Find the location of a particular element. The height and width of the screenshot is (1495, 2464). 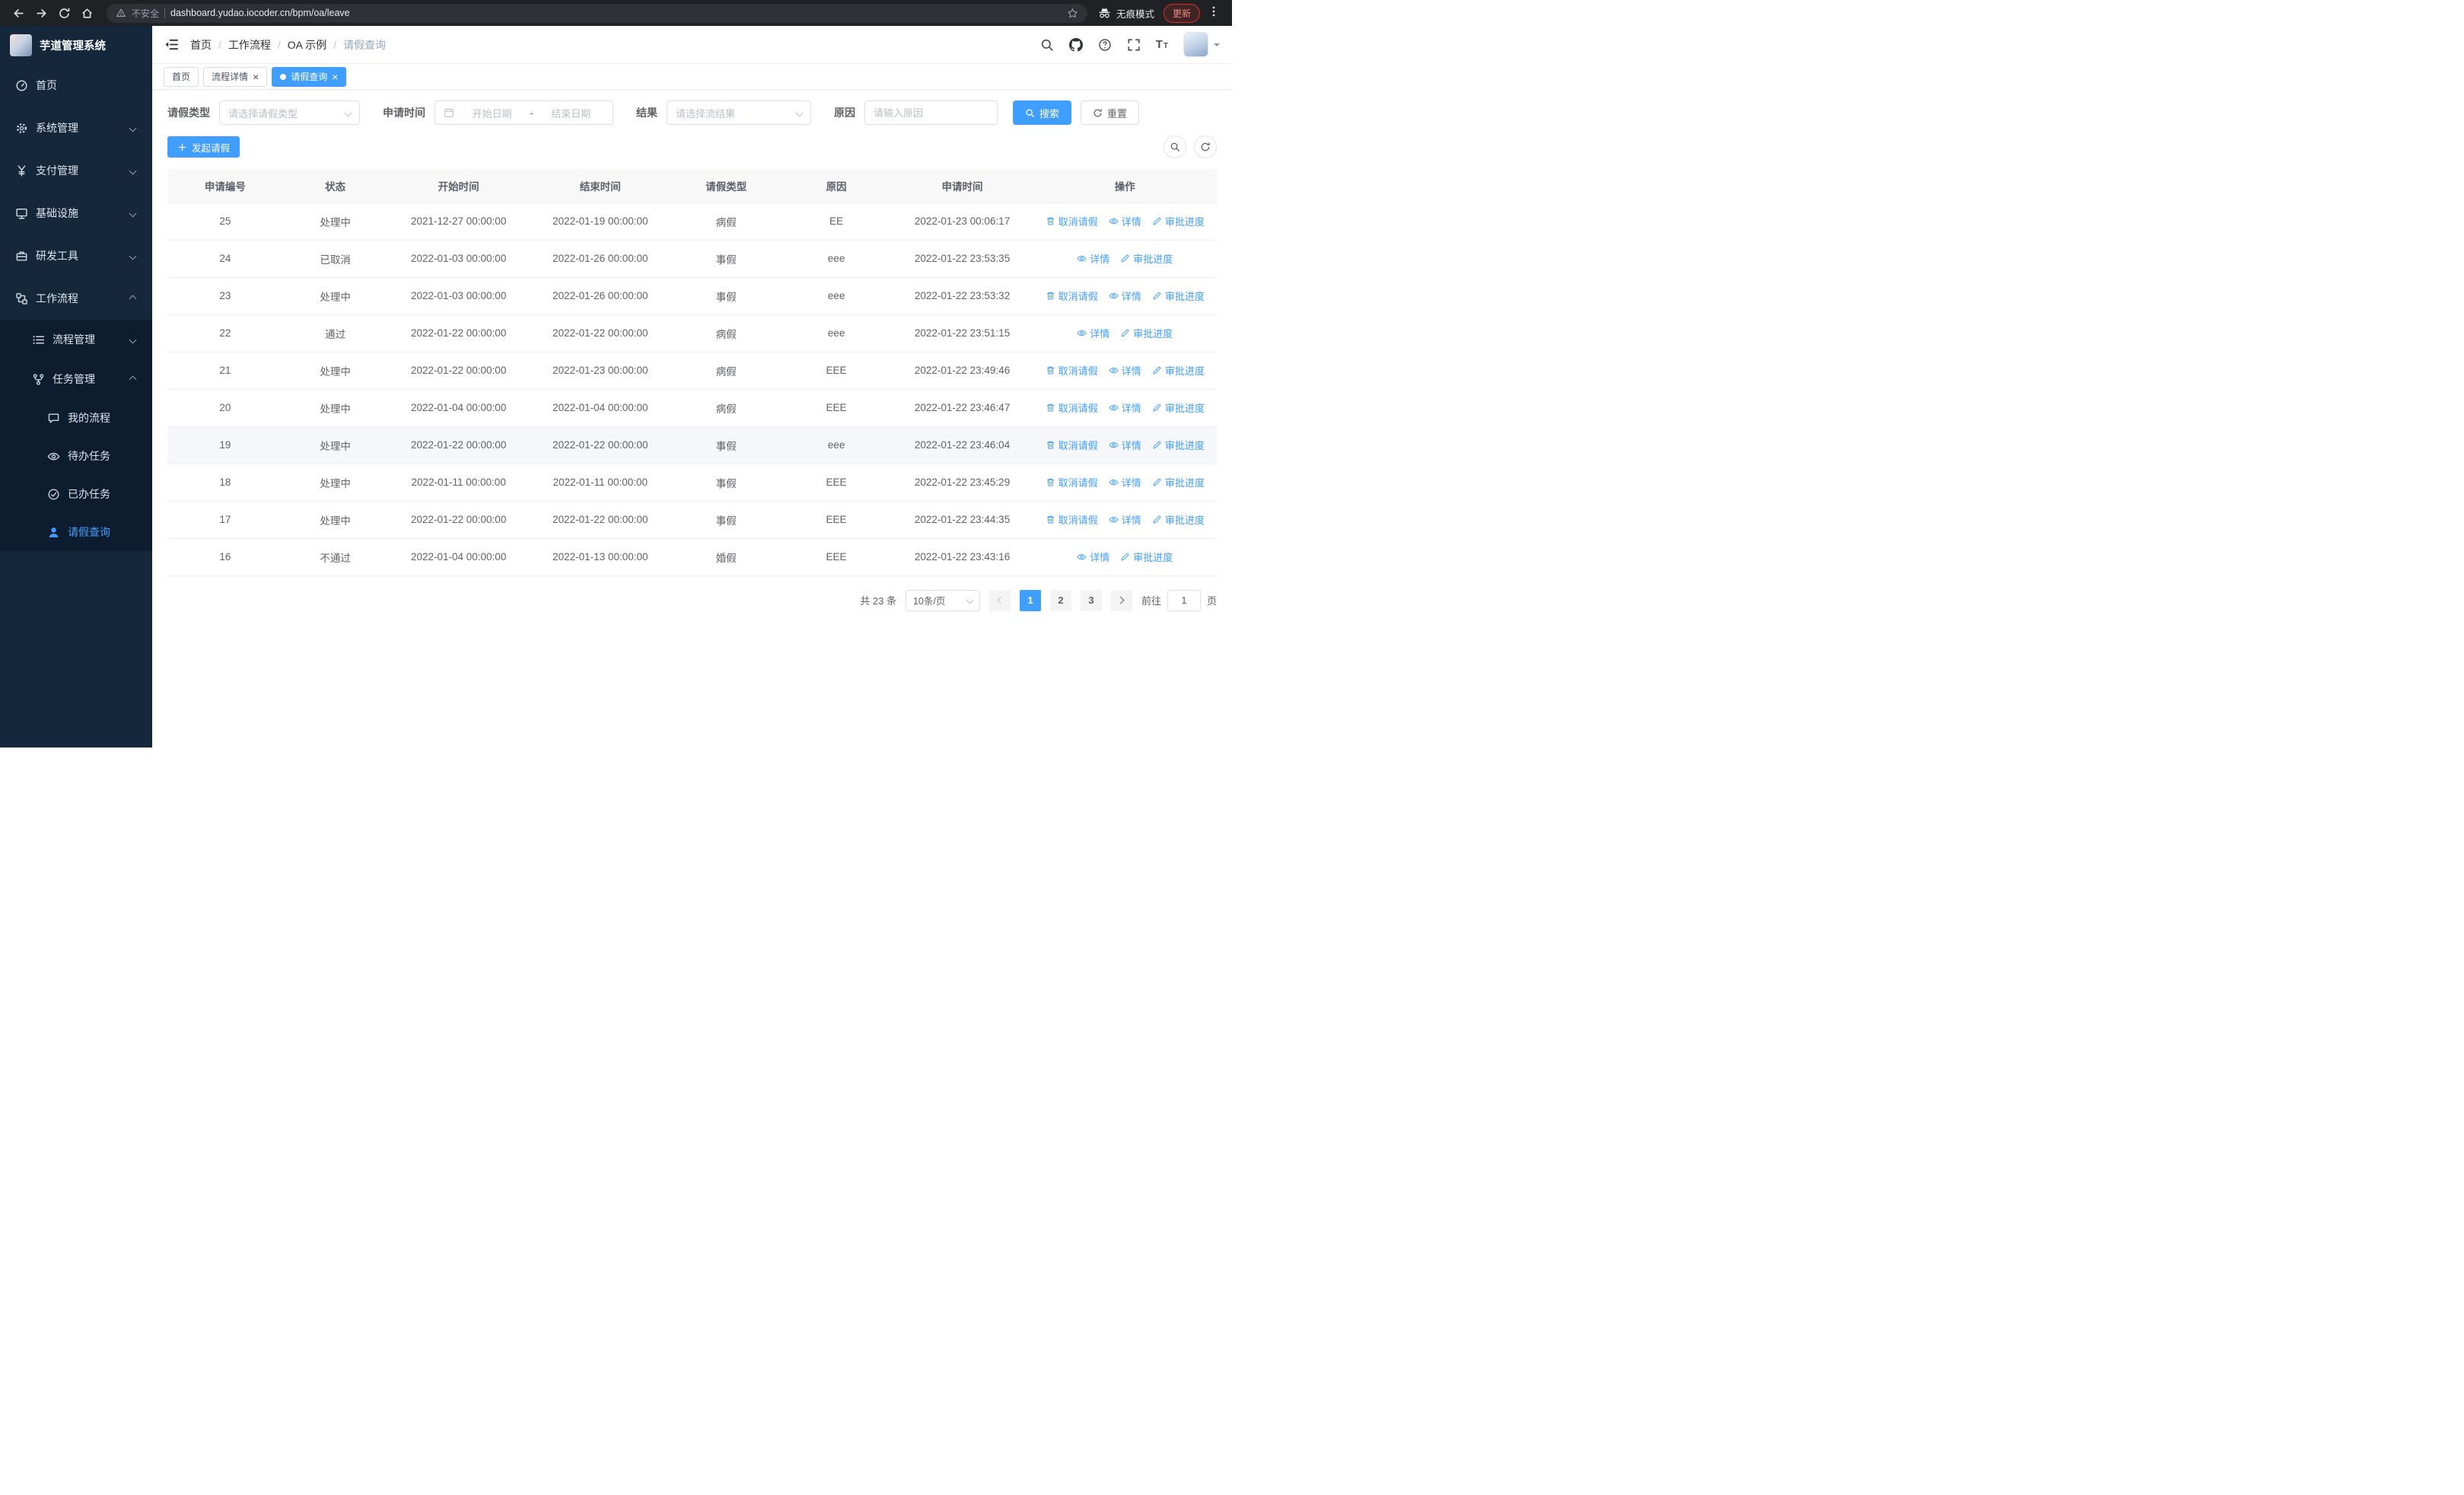

breadcrumb-home: 首页 is located at coordinates (201, 45).